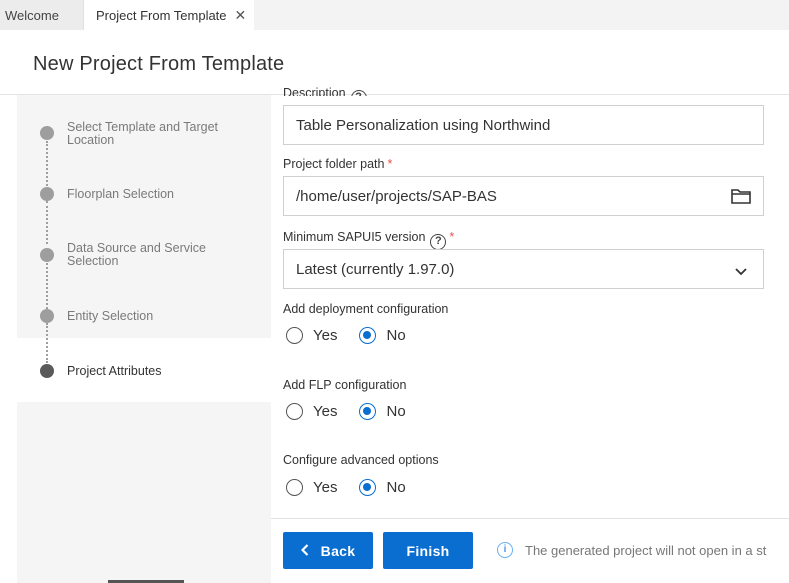 Image resolution: width=789 pixels, height=583 pixels. I want to click on description-label: Description?, so click(325, 91).